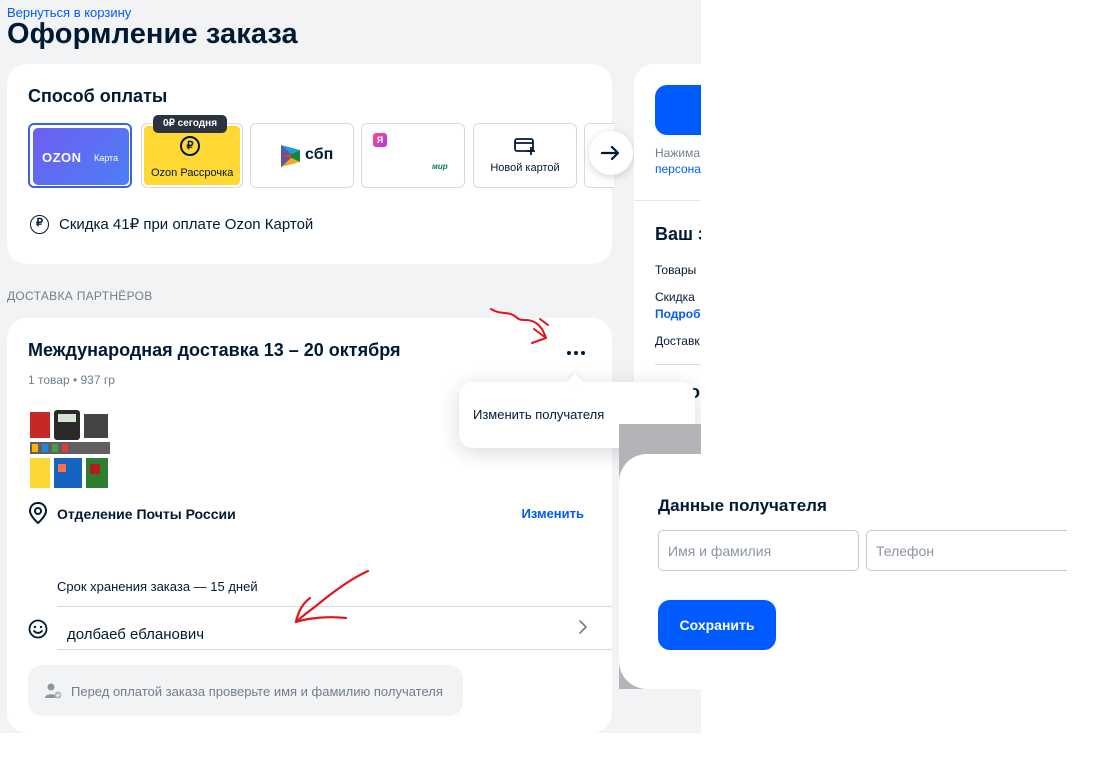 This screenshot has height=768, width=1118. I want to click on arrow-right-icon, so click(610, 153).